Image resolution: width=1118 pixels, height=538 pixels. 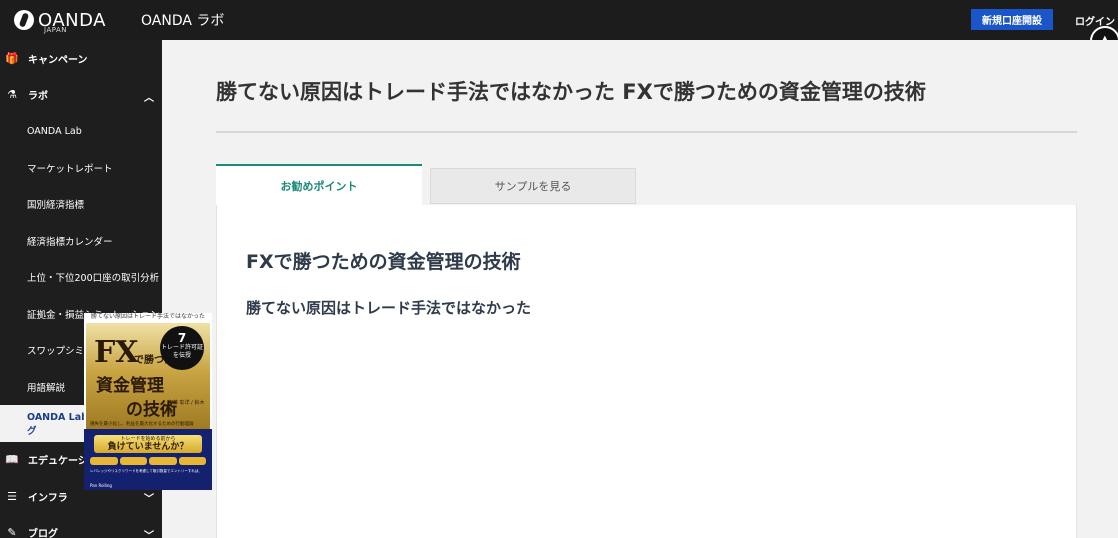 I want to click on title-divider, so click(x=646, y=132).